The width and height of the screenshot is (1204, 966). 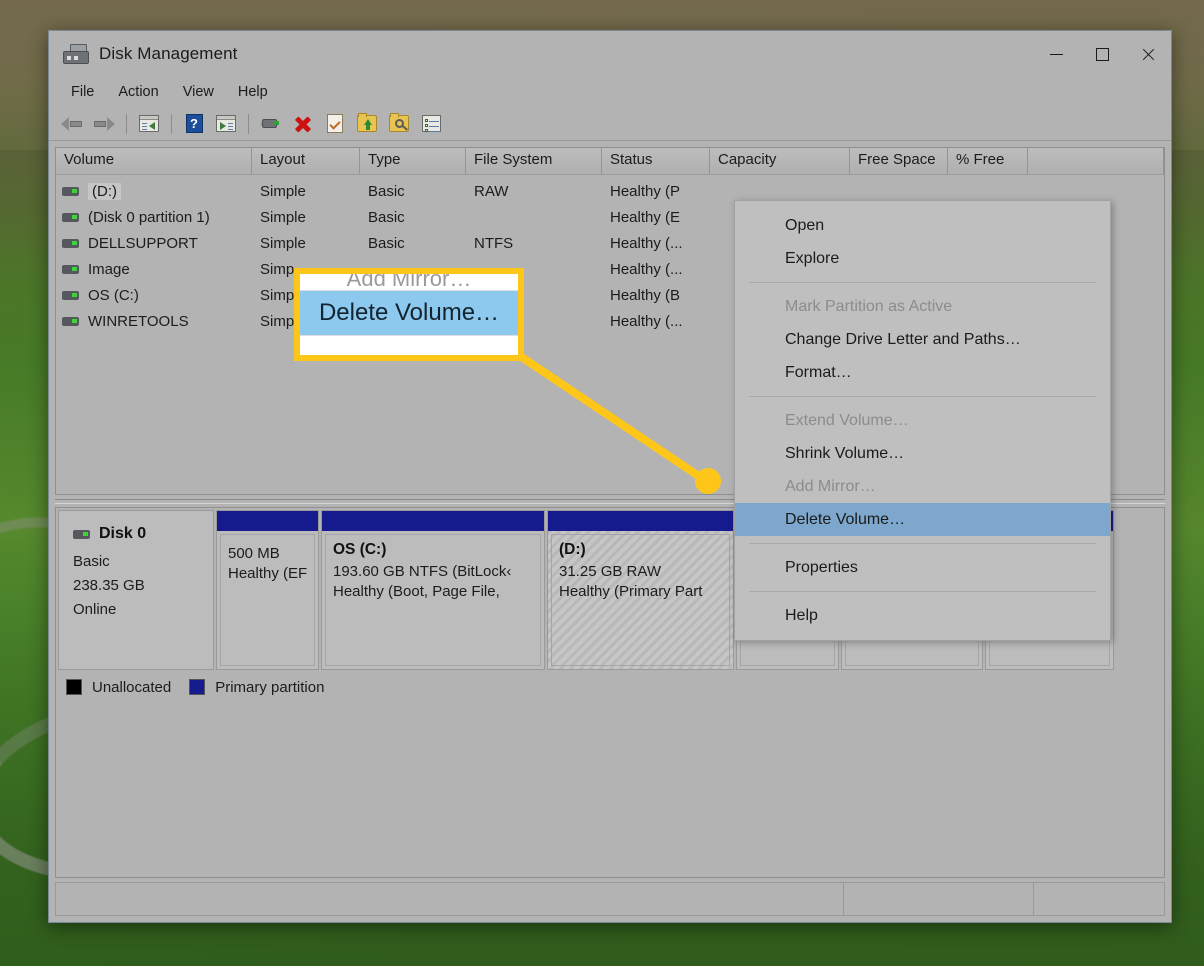 I want to click on help-icon: ?, so click(x=194, y=123).